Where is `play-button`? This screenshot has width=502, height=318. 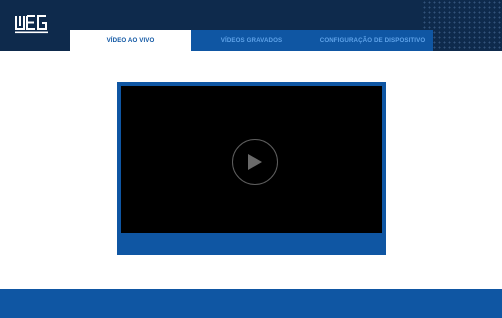
play-button is located at coordinates (255, 162).